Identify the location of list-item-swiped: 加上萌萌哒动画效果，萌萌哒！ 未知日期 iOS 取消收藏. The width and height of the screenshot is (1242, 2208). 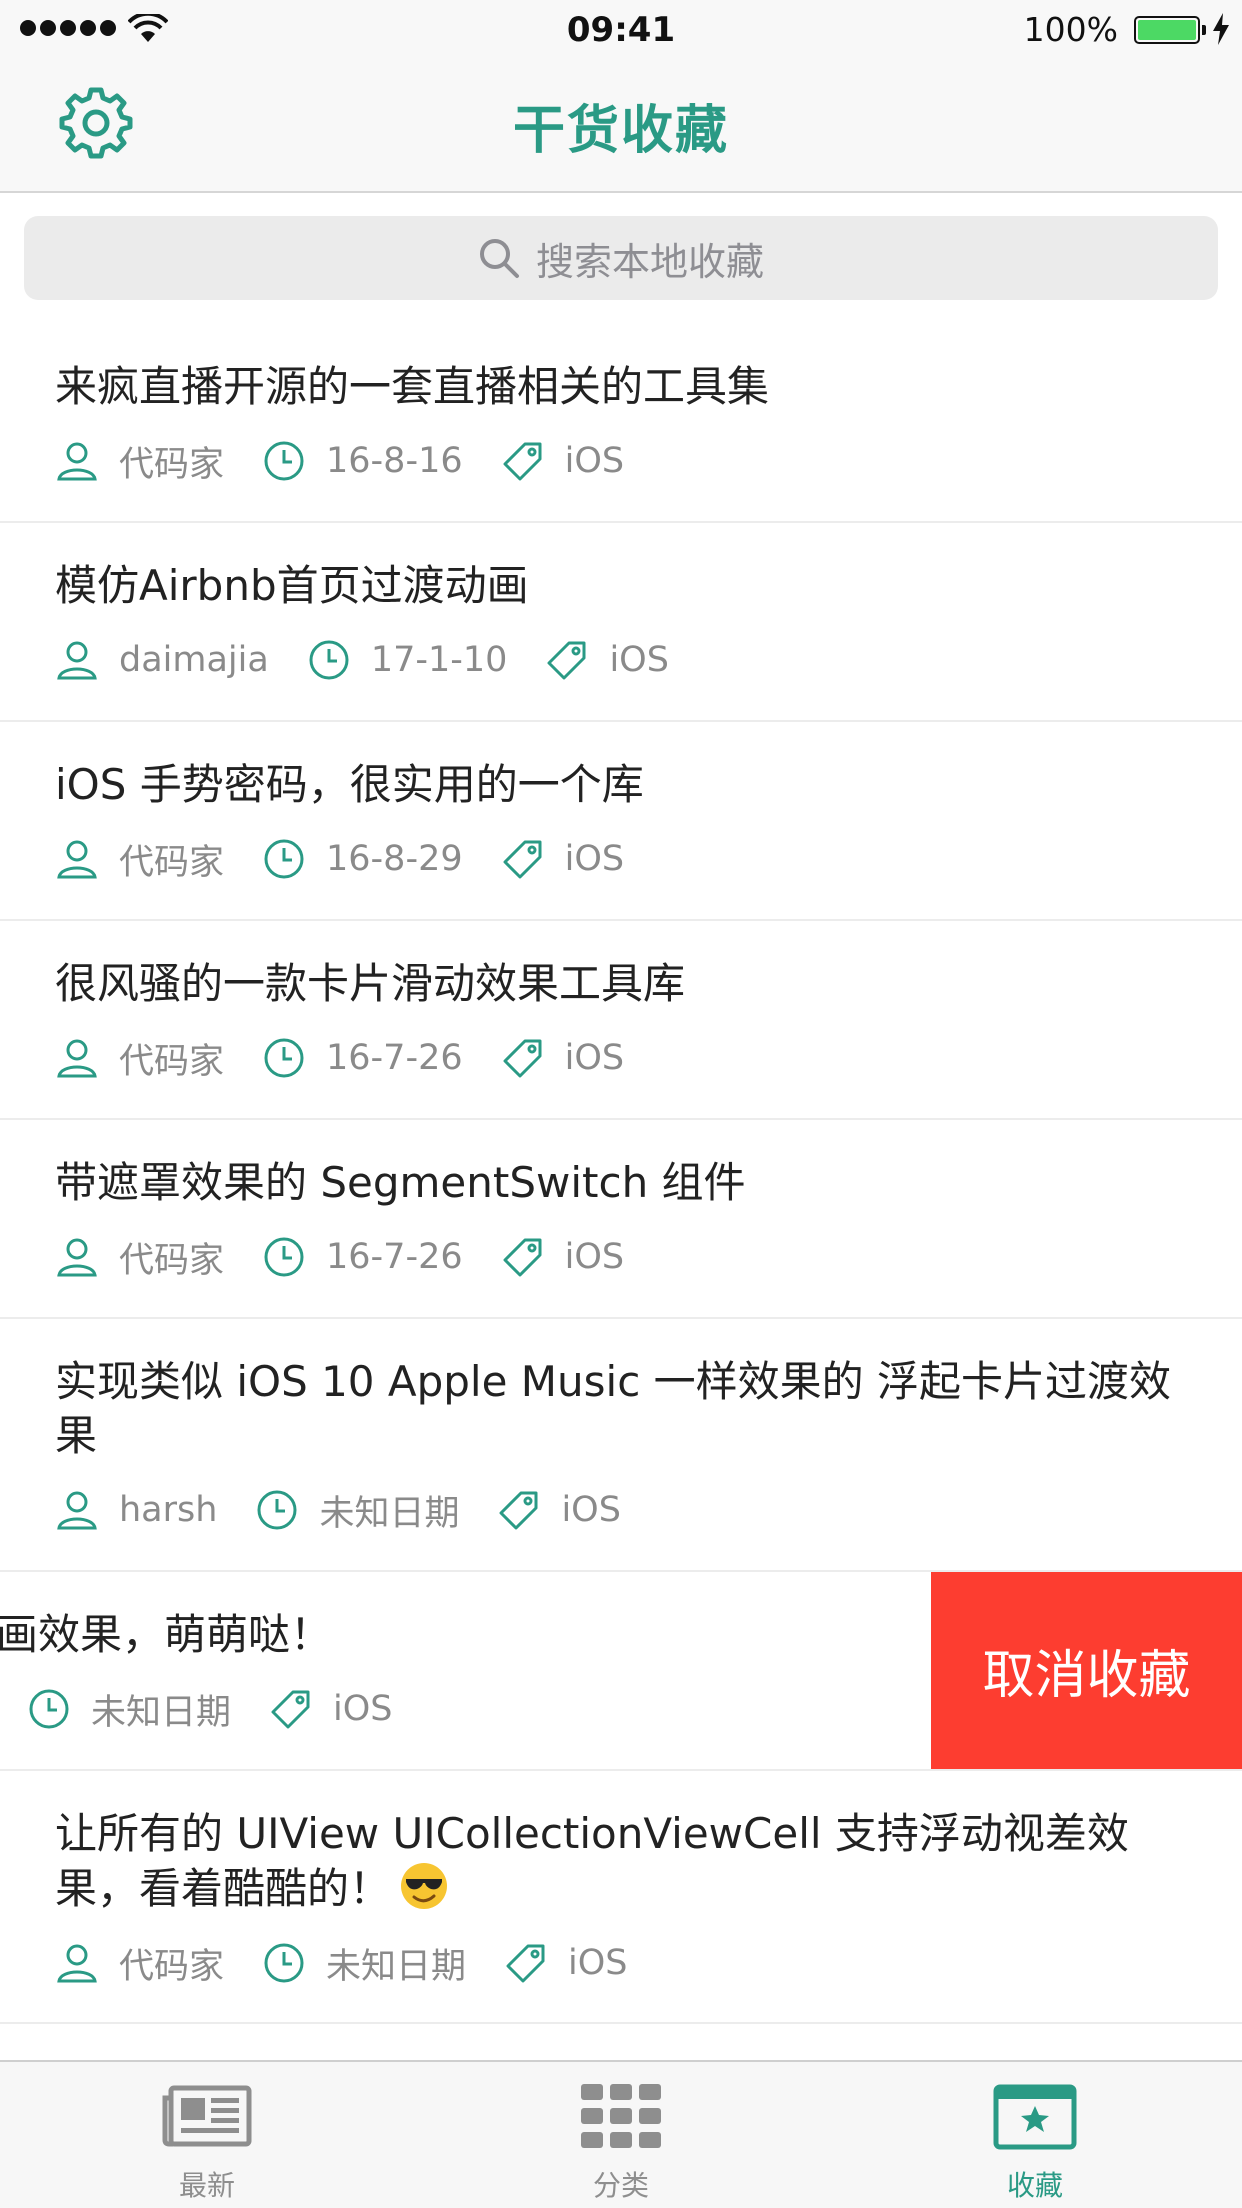
(621, 1671).